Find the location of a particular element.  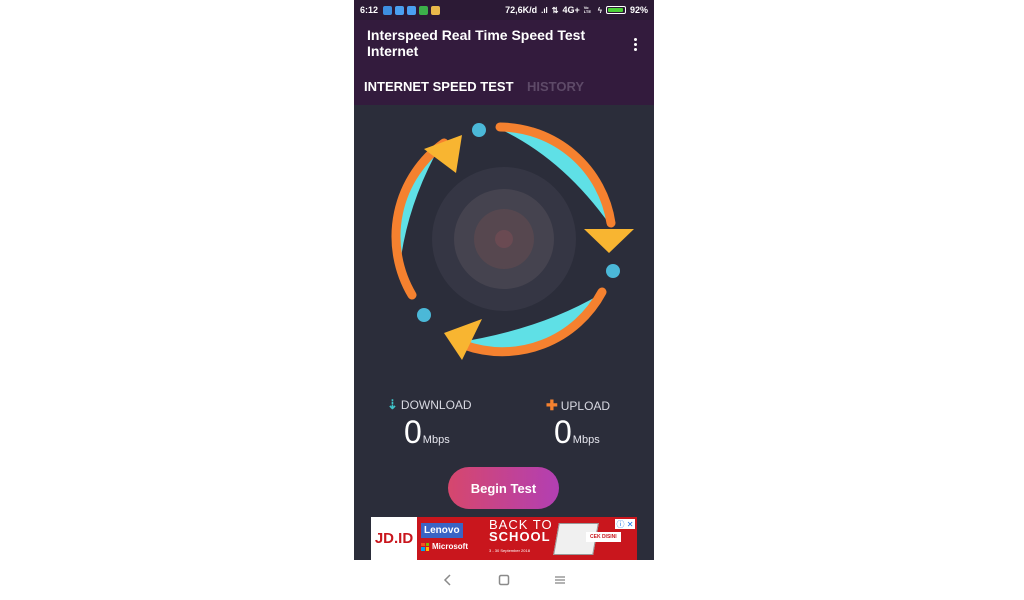

system-nav-bar is located at coordinates (504, 580).